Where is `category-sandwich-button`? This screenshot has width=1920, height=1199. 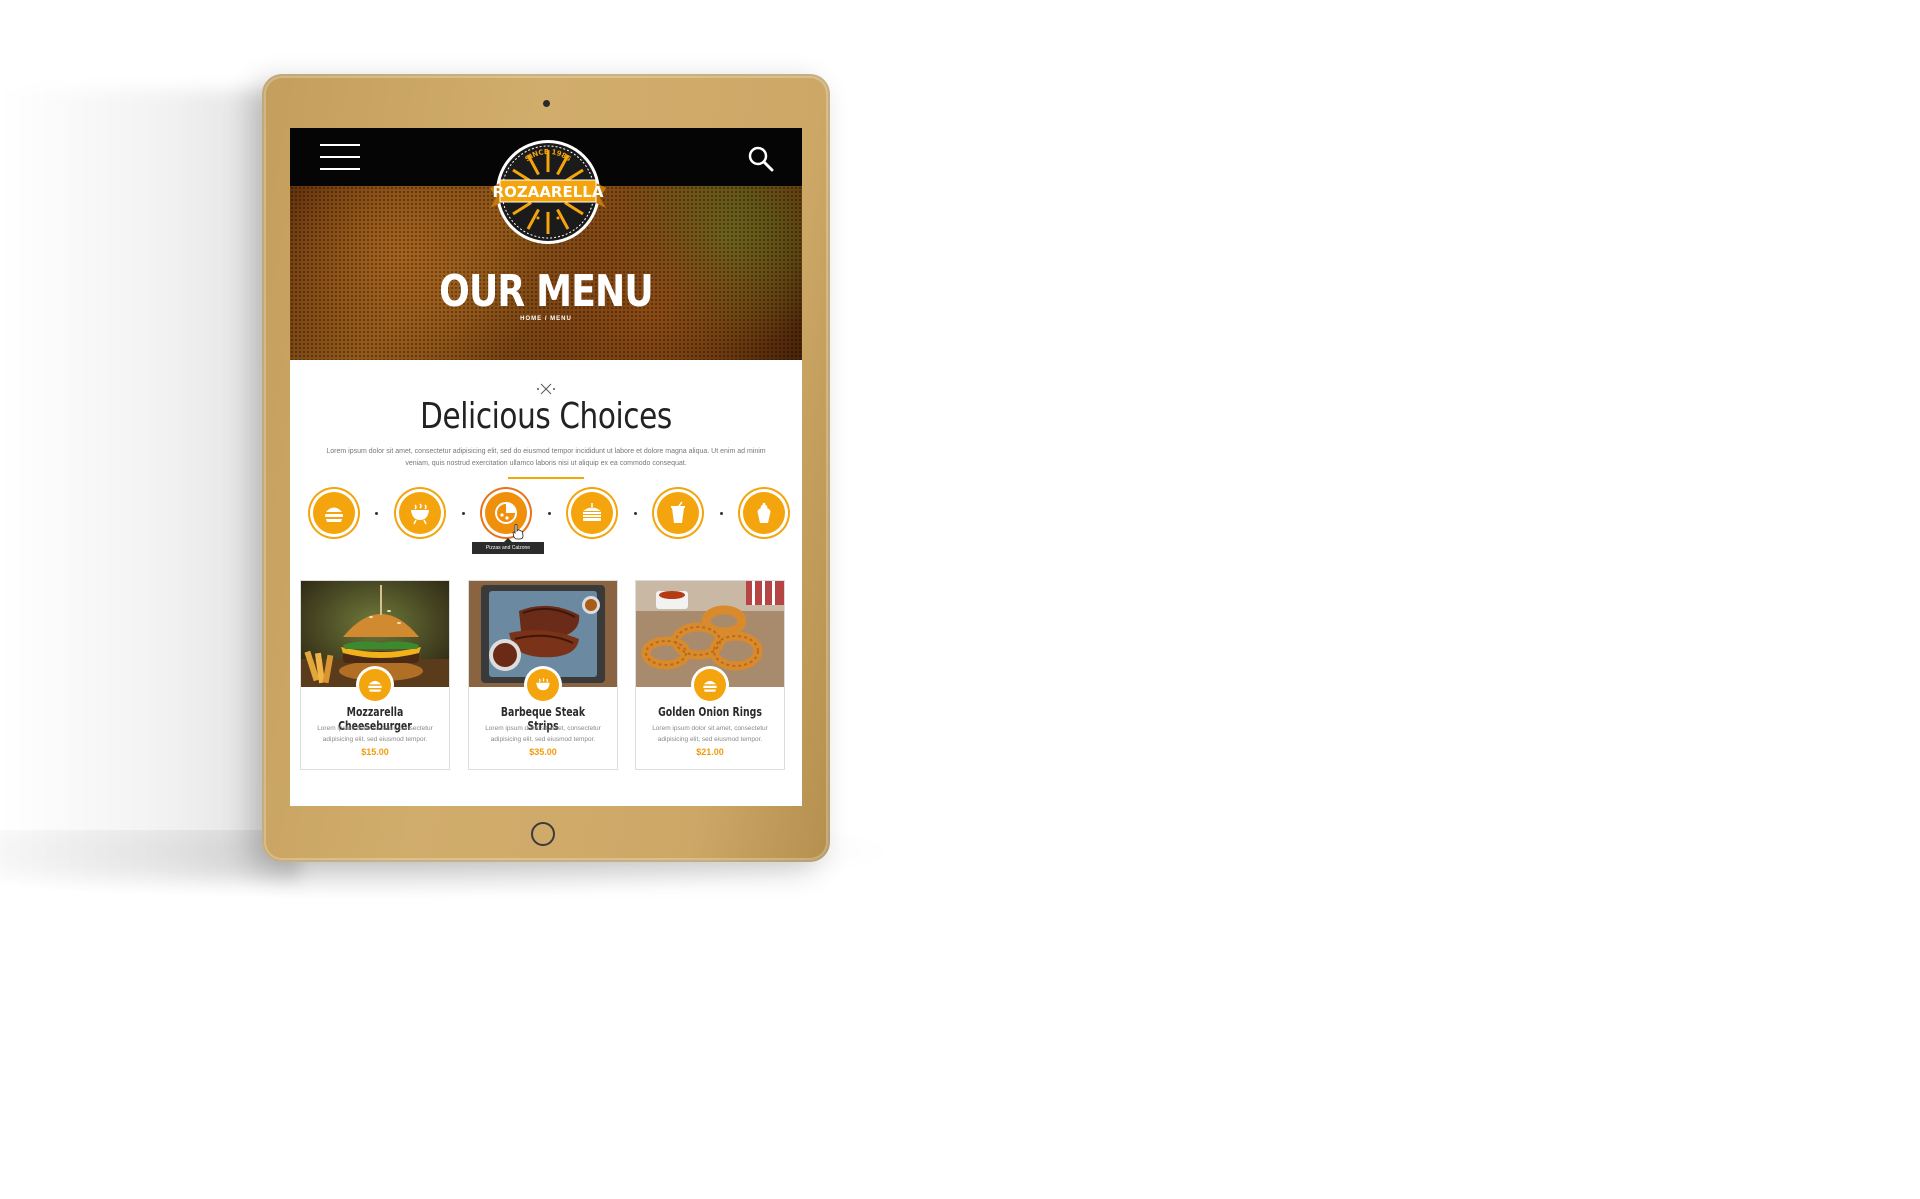 category-sandwich-button is located at coordinates (592, 513).